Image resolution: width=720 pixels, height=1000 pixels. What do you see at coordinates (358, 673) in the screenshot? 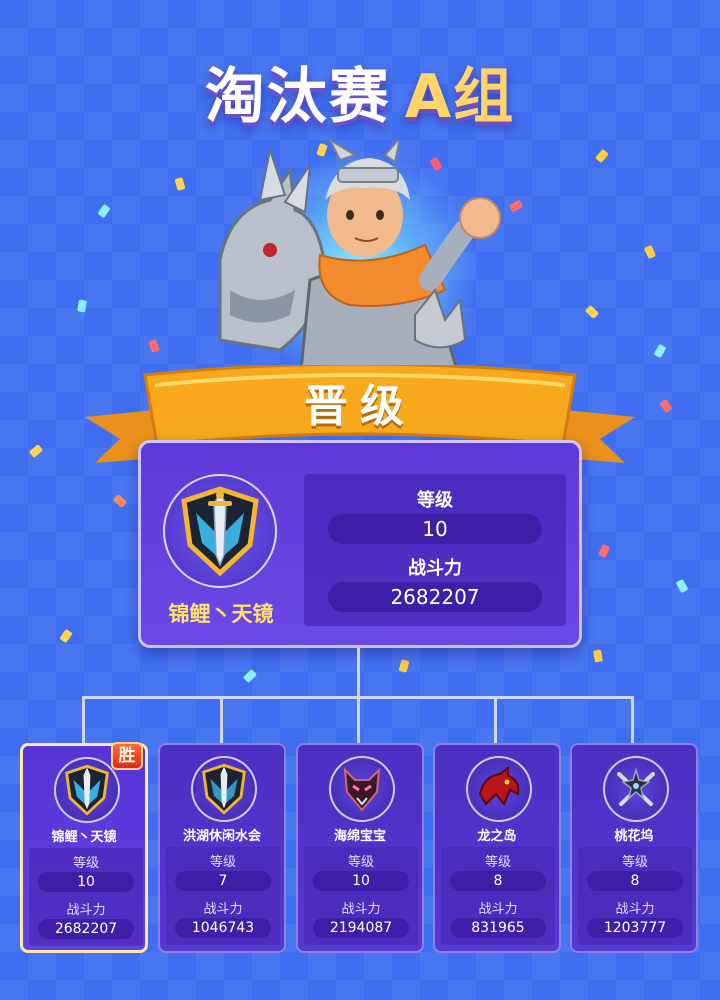
I see `bracket-stem` at bounding box center [358, 673].